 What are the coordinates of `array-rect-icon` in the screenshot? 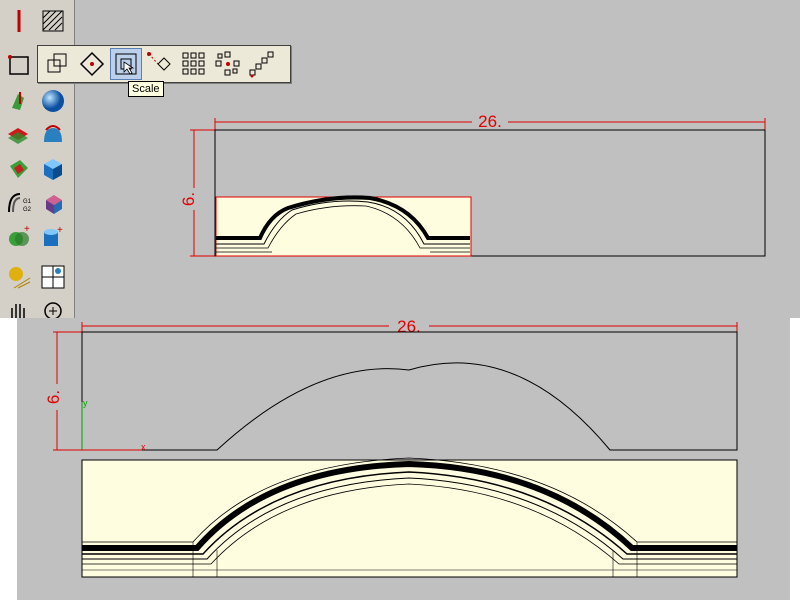 It's located at (194, 64).